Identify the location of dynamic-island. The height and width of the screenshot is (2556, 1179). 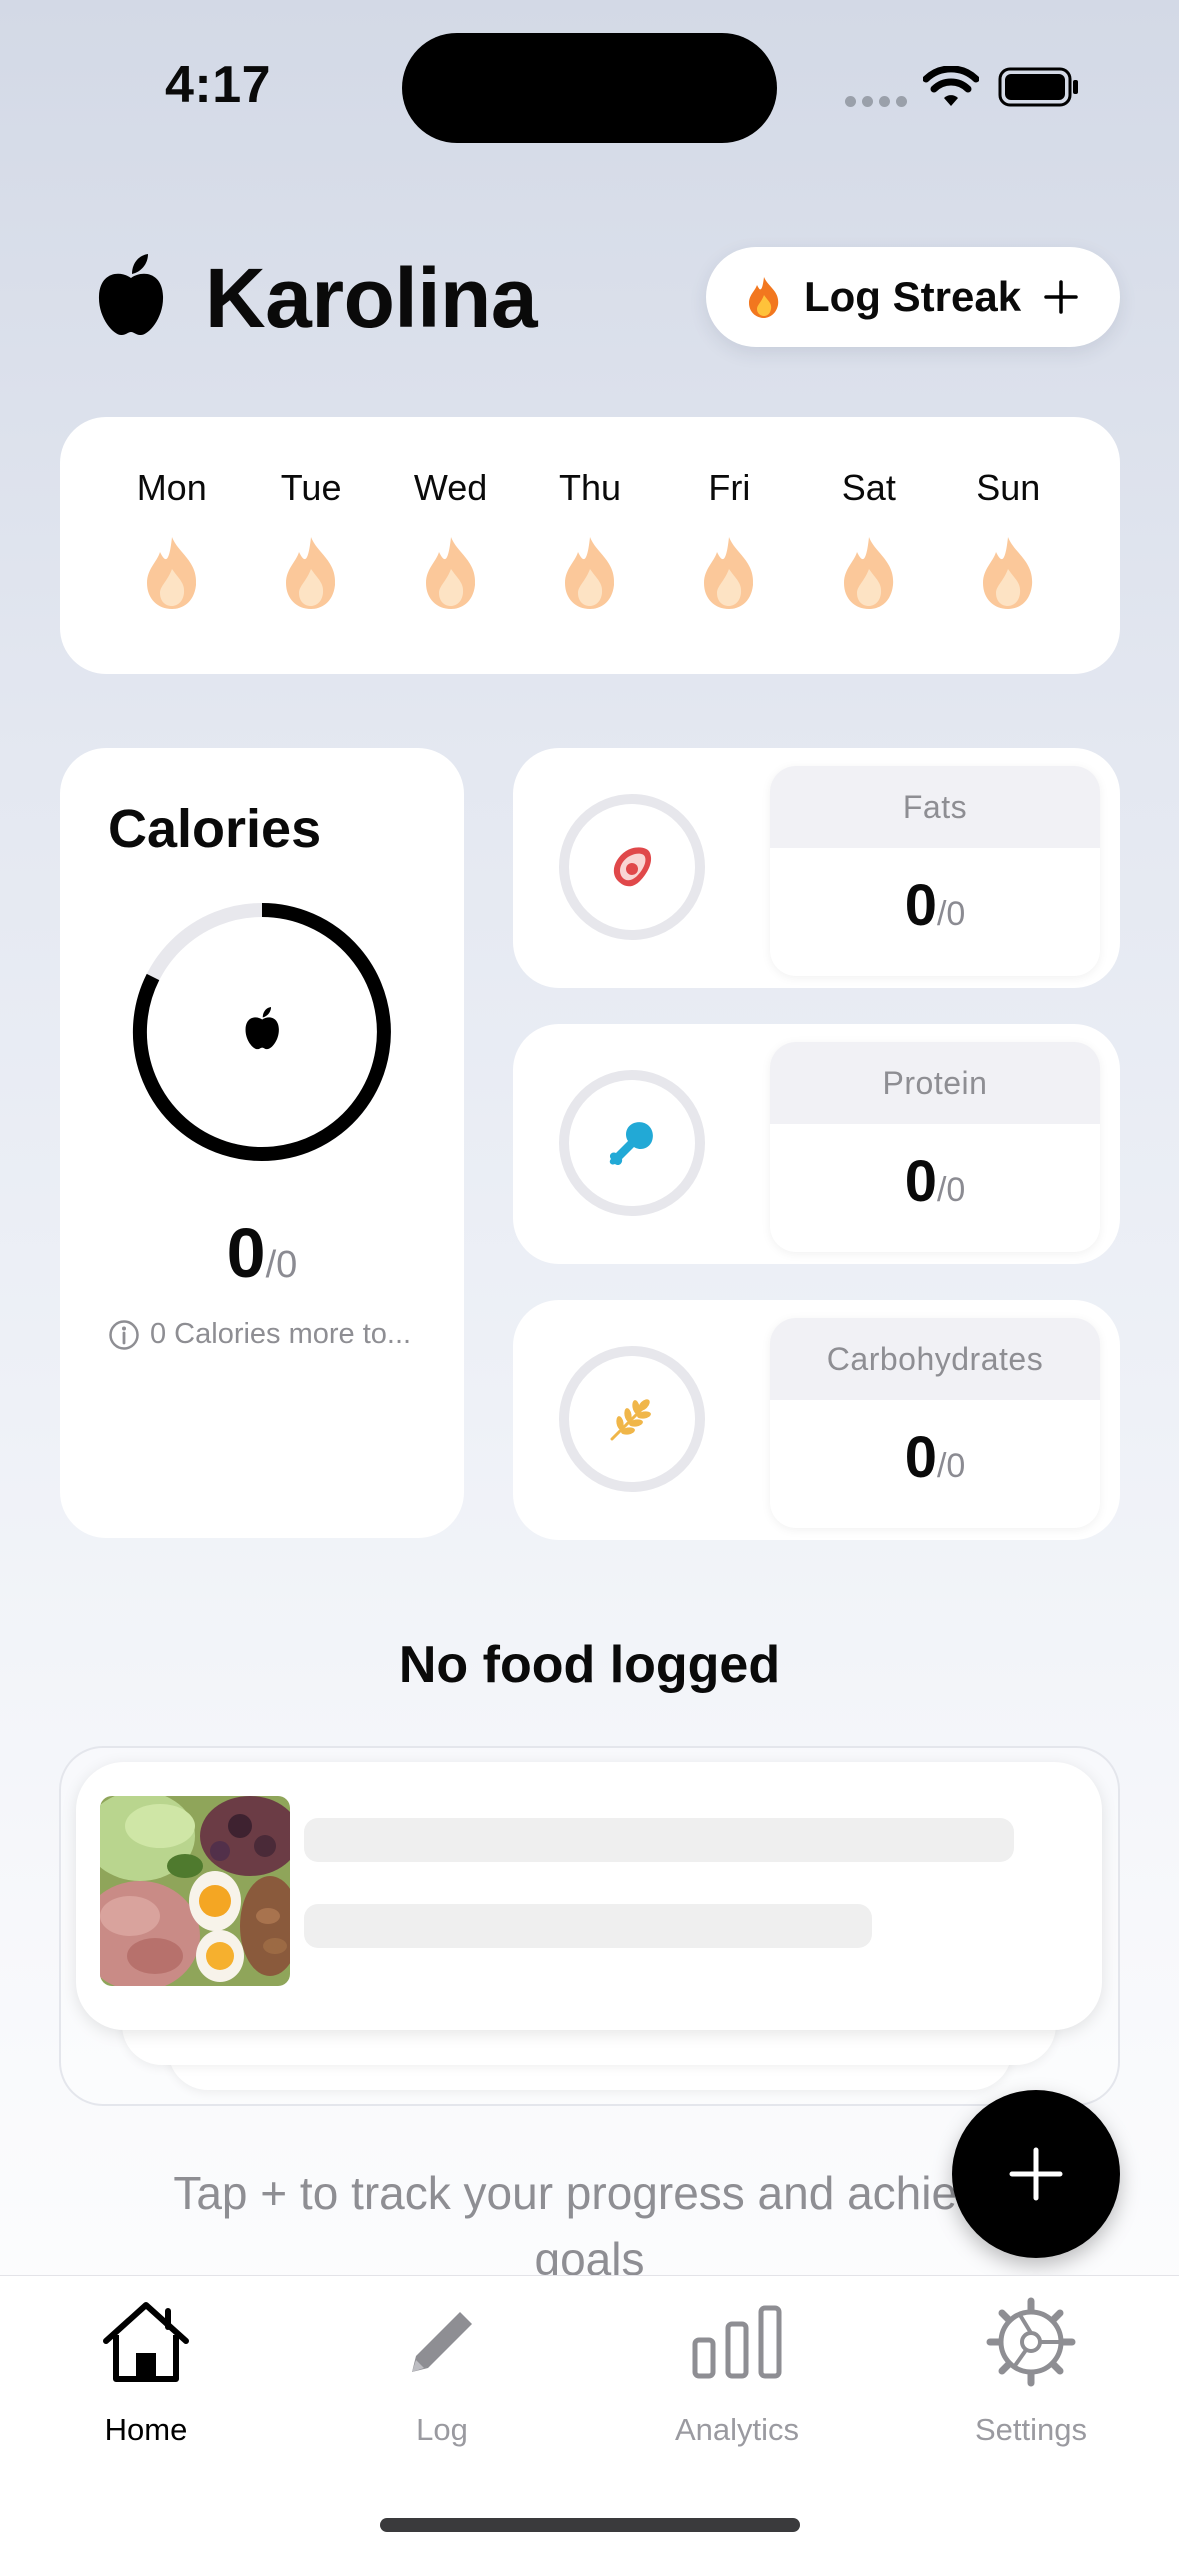
(589, 88).